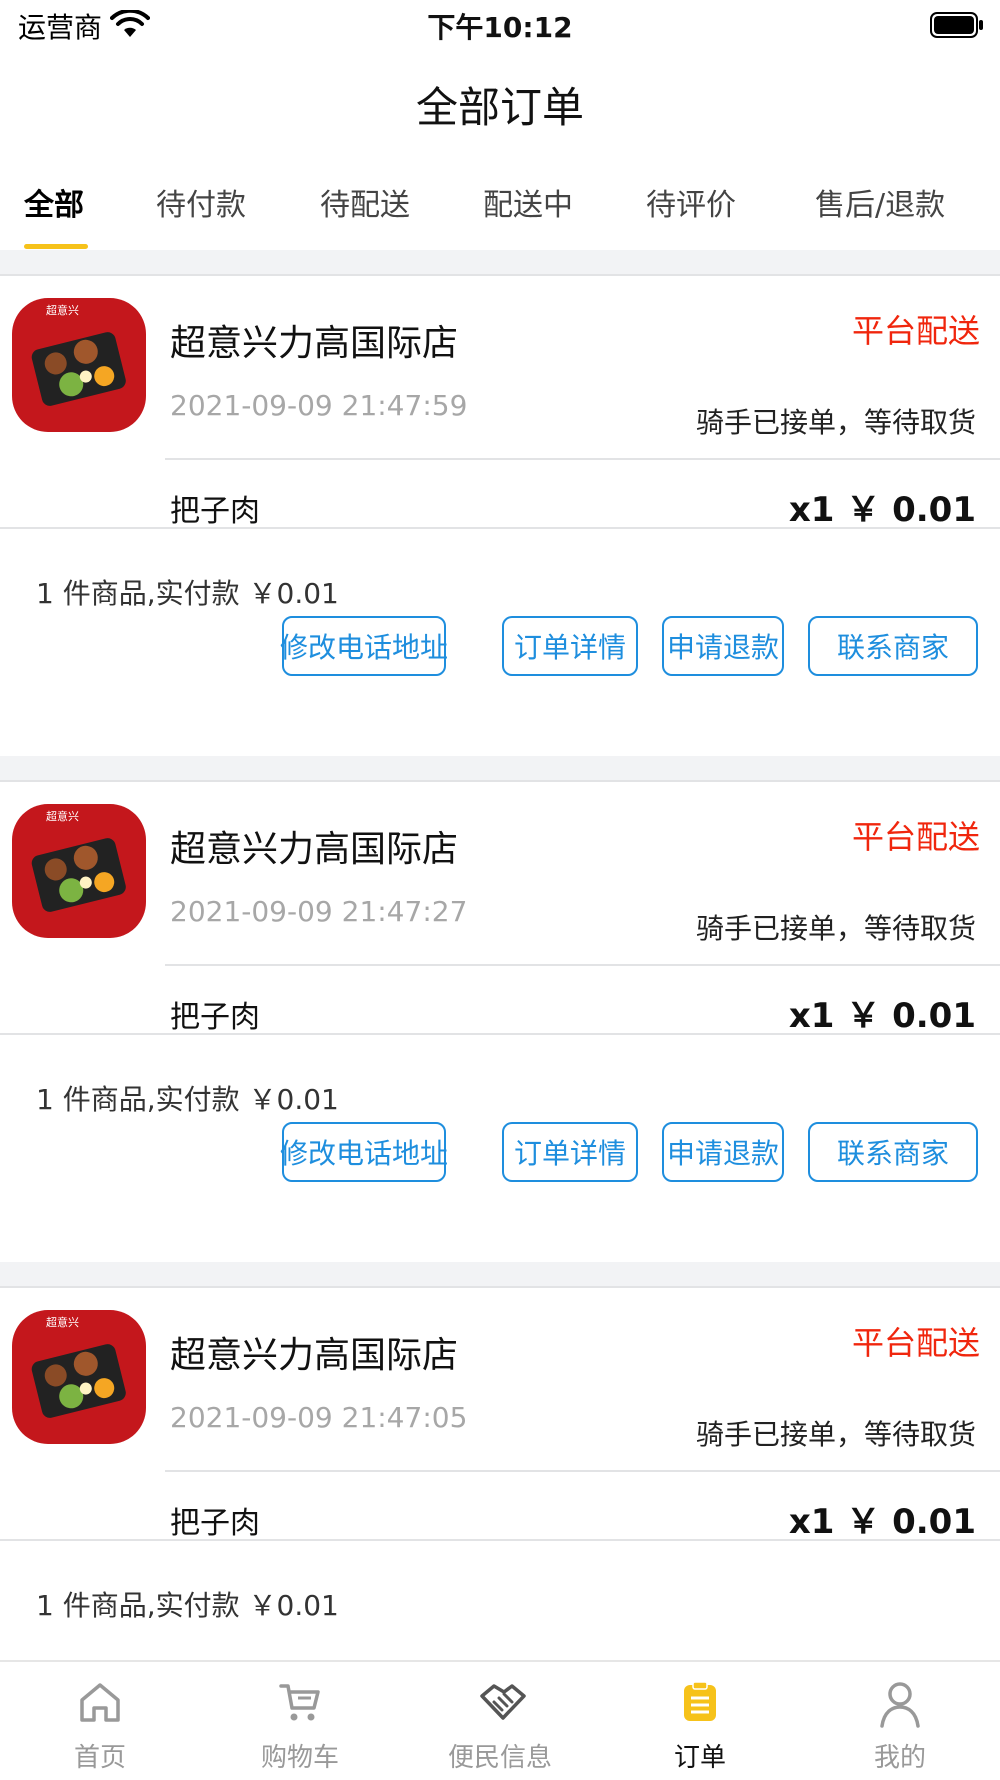 This screenshot has width=1000, height=1780. Describe the element at coordinates (299, 1758) in the screenshot. I see `nav-label: 购物车` at that location.